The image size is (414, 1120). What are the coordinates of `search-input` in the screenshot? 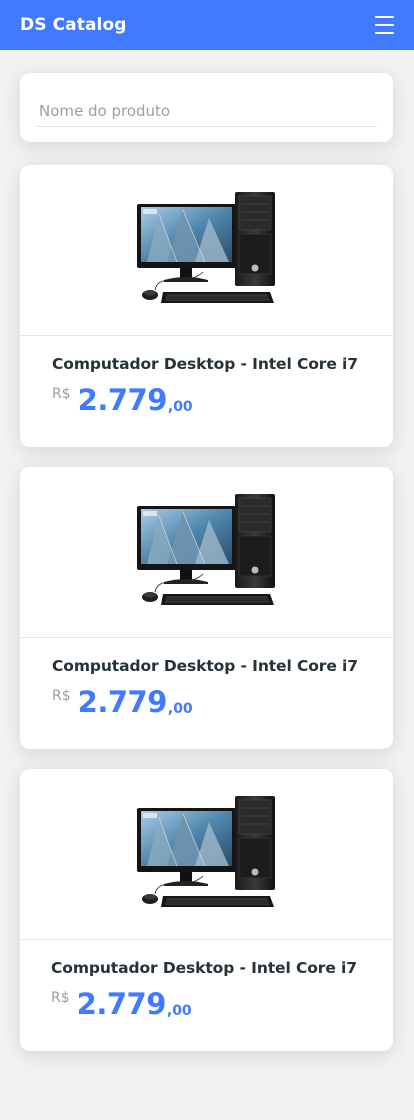 It's located at (206, 111).